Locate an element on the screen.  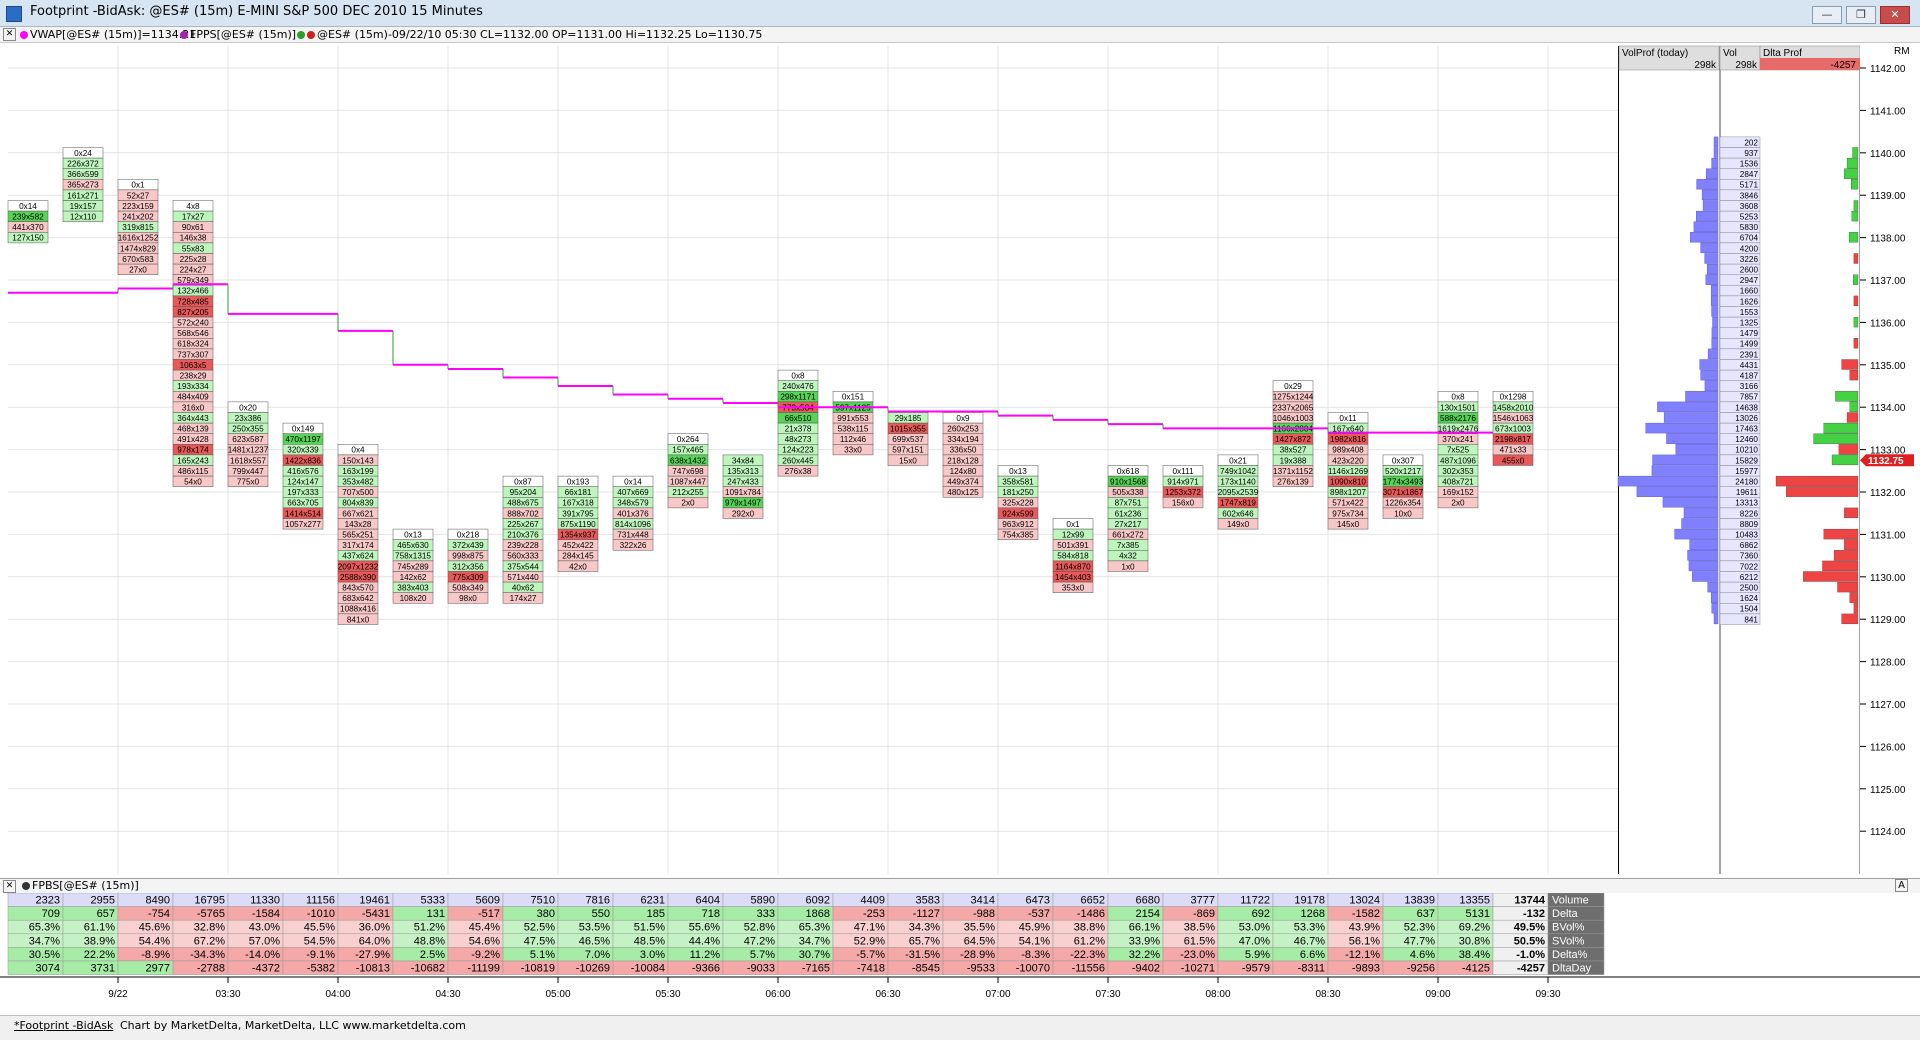
footprint-cell-label: 19x388 is located at coordinates (1293, 460).